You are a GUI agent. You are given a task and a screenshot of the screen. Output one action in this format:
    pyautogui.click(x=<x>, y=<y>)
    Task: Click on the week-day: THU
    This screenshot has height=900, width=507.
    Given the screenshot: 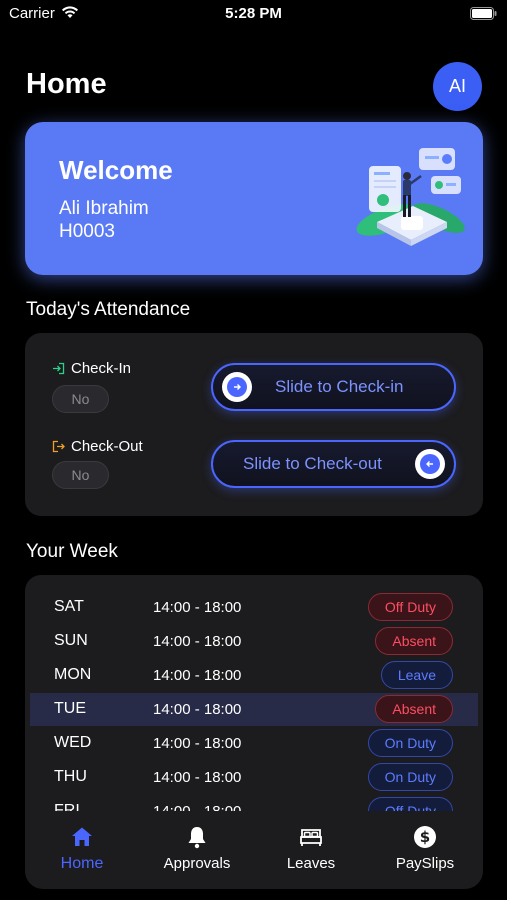 What is the action you would take?
    pyautogui.click(x=70, y=776)
    